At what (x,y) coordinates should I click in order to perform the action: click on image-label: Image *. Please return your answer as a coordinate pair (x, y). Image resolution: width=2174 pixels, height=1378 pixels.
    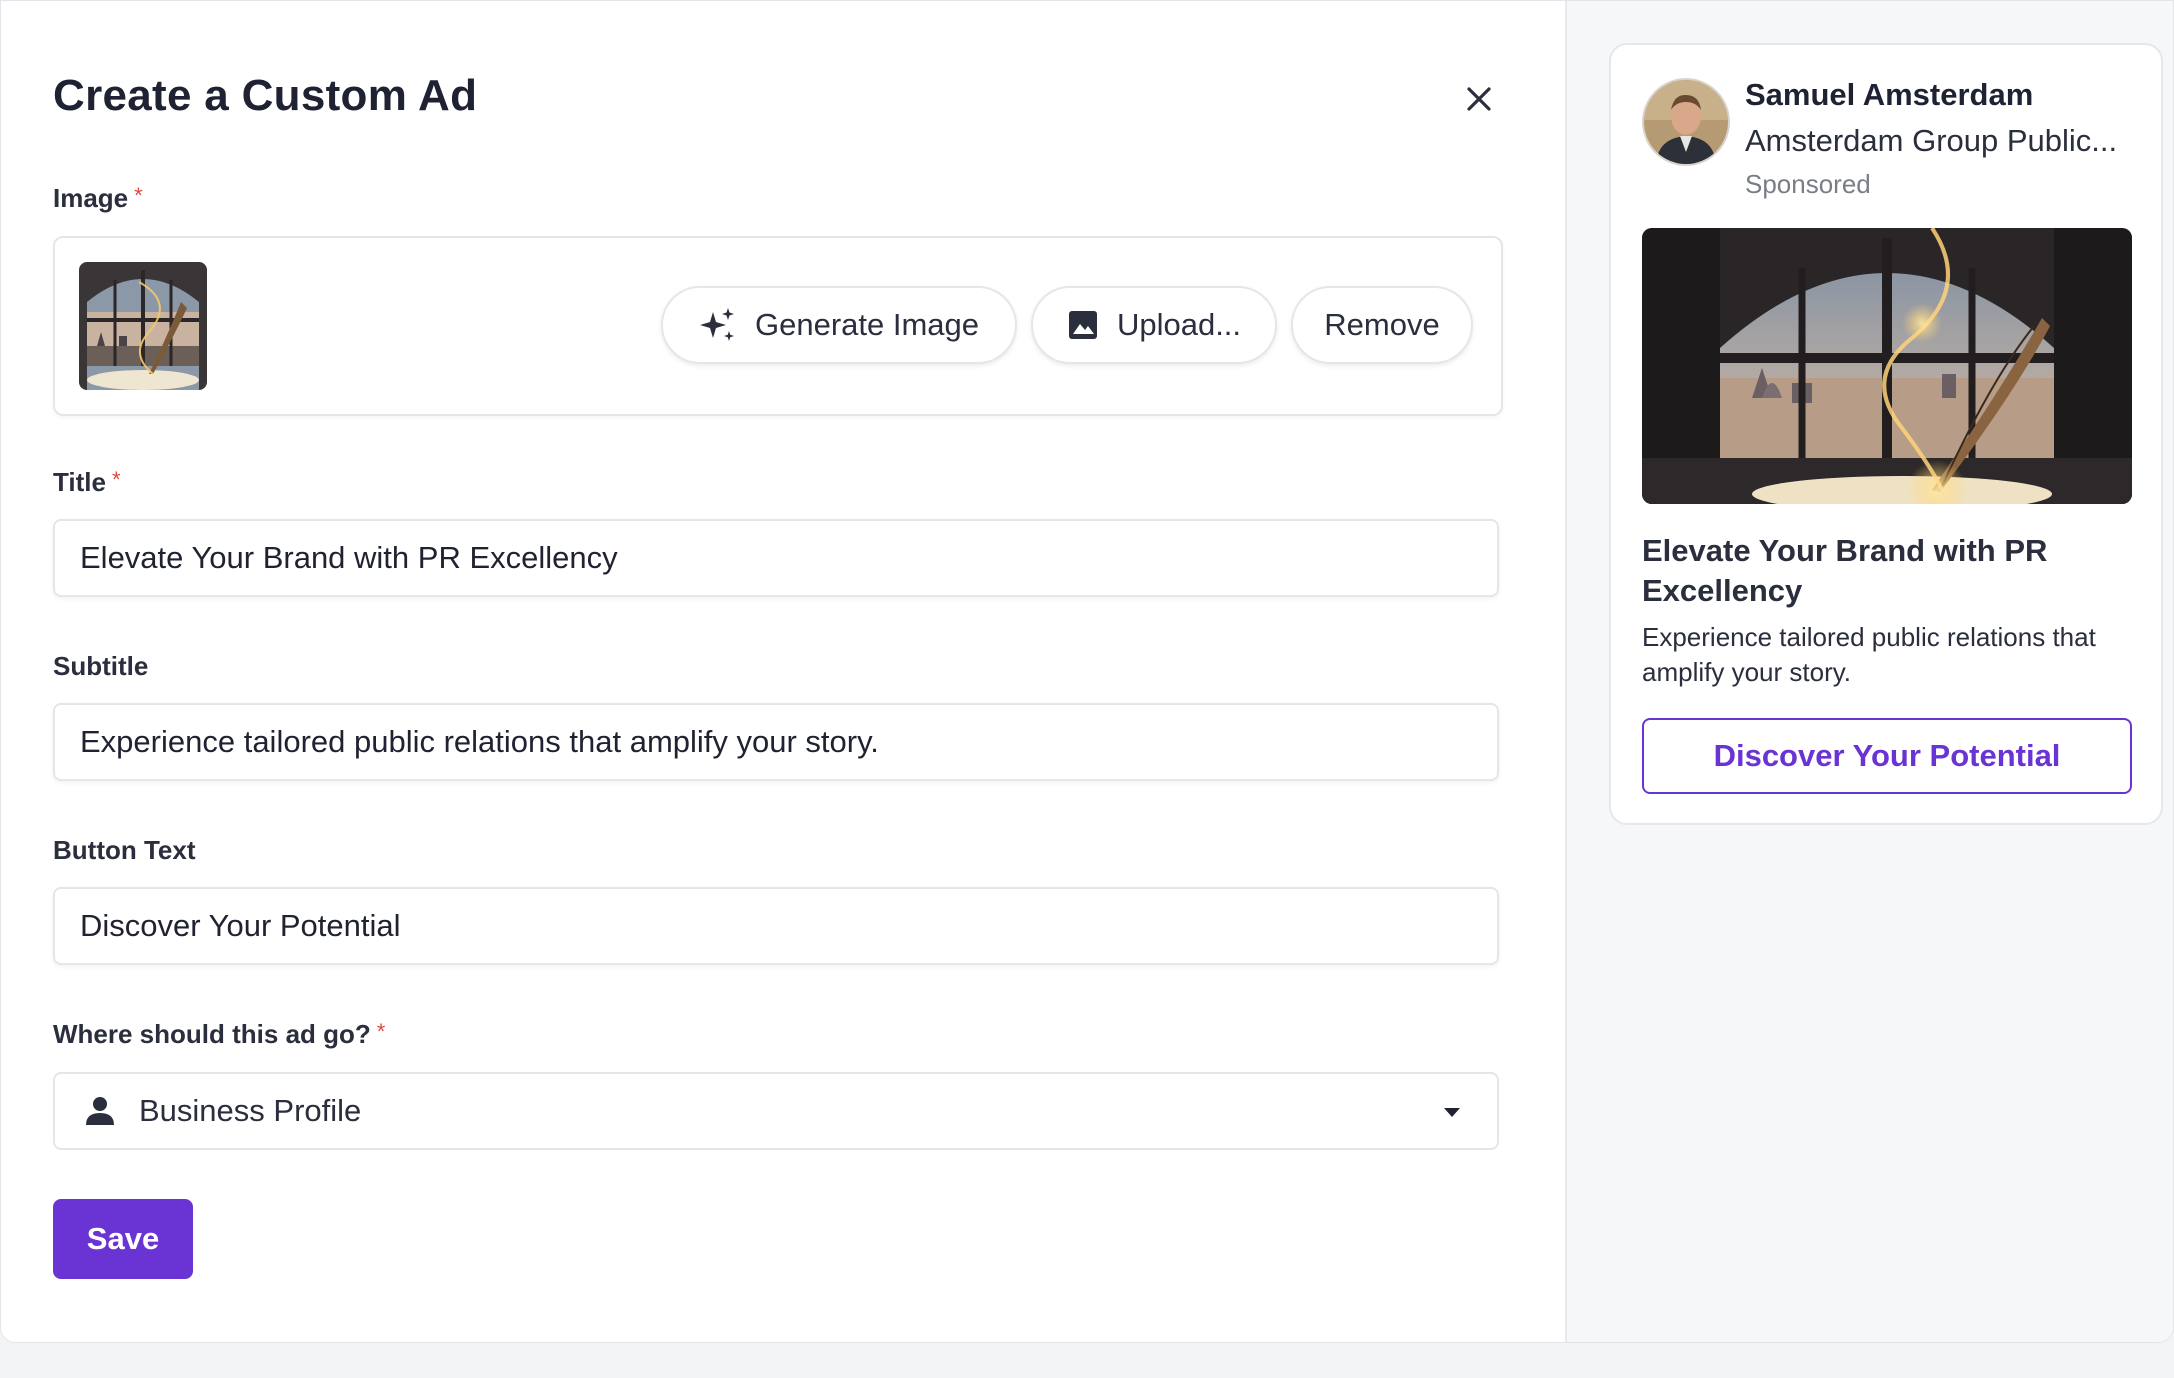
    Looking at the image, I should click on (98, 198).